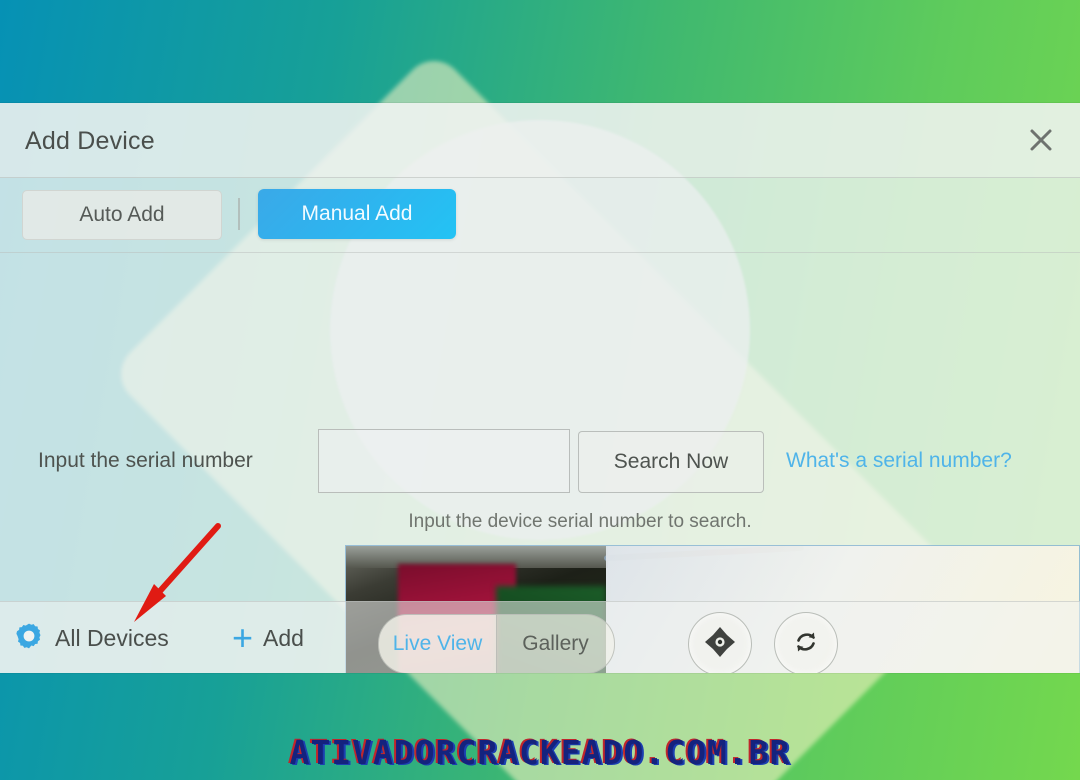 The width and height of the screenshot is (1080, 780). I want to click on tab-live-view: Live View, so click(437, 644).